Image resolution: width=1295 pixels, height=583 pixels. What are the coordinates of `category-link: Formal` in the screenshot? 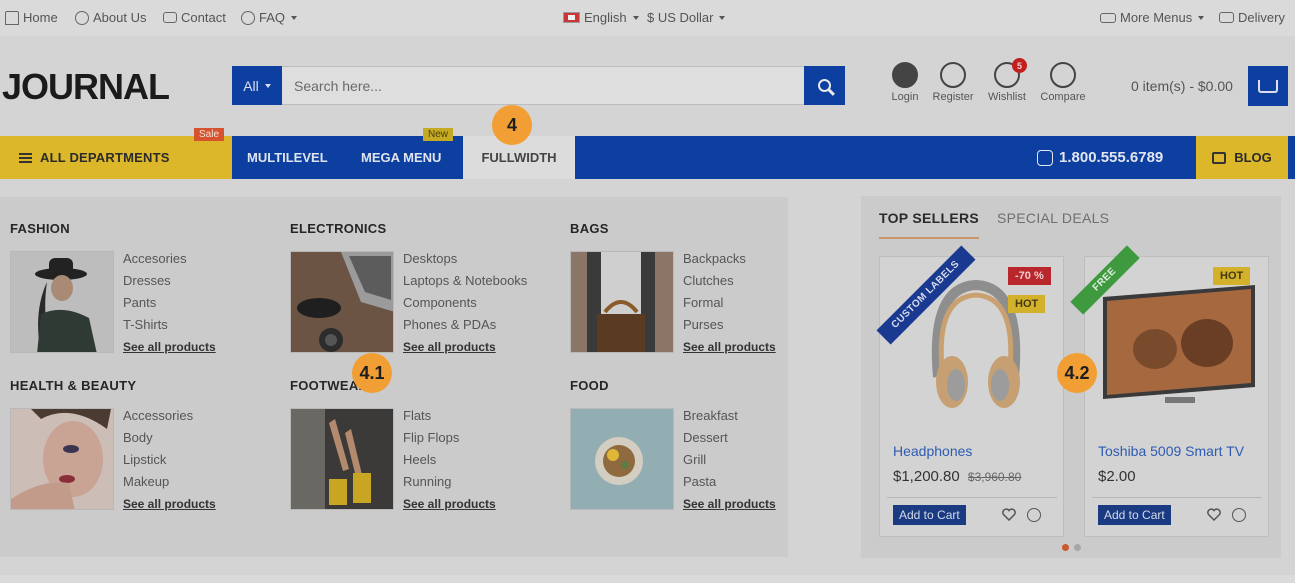 It's located at (729, 303).